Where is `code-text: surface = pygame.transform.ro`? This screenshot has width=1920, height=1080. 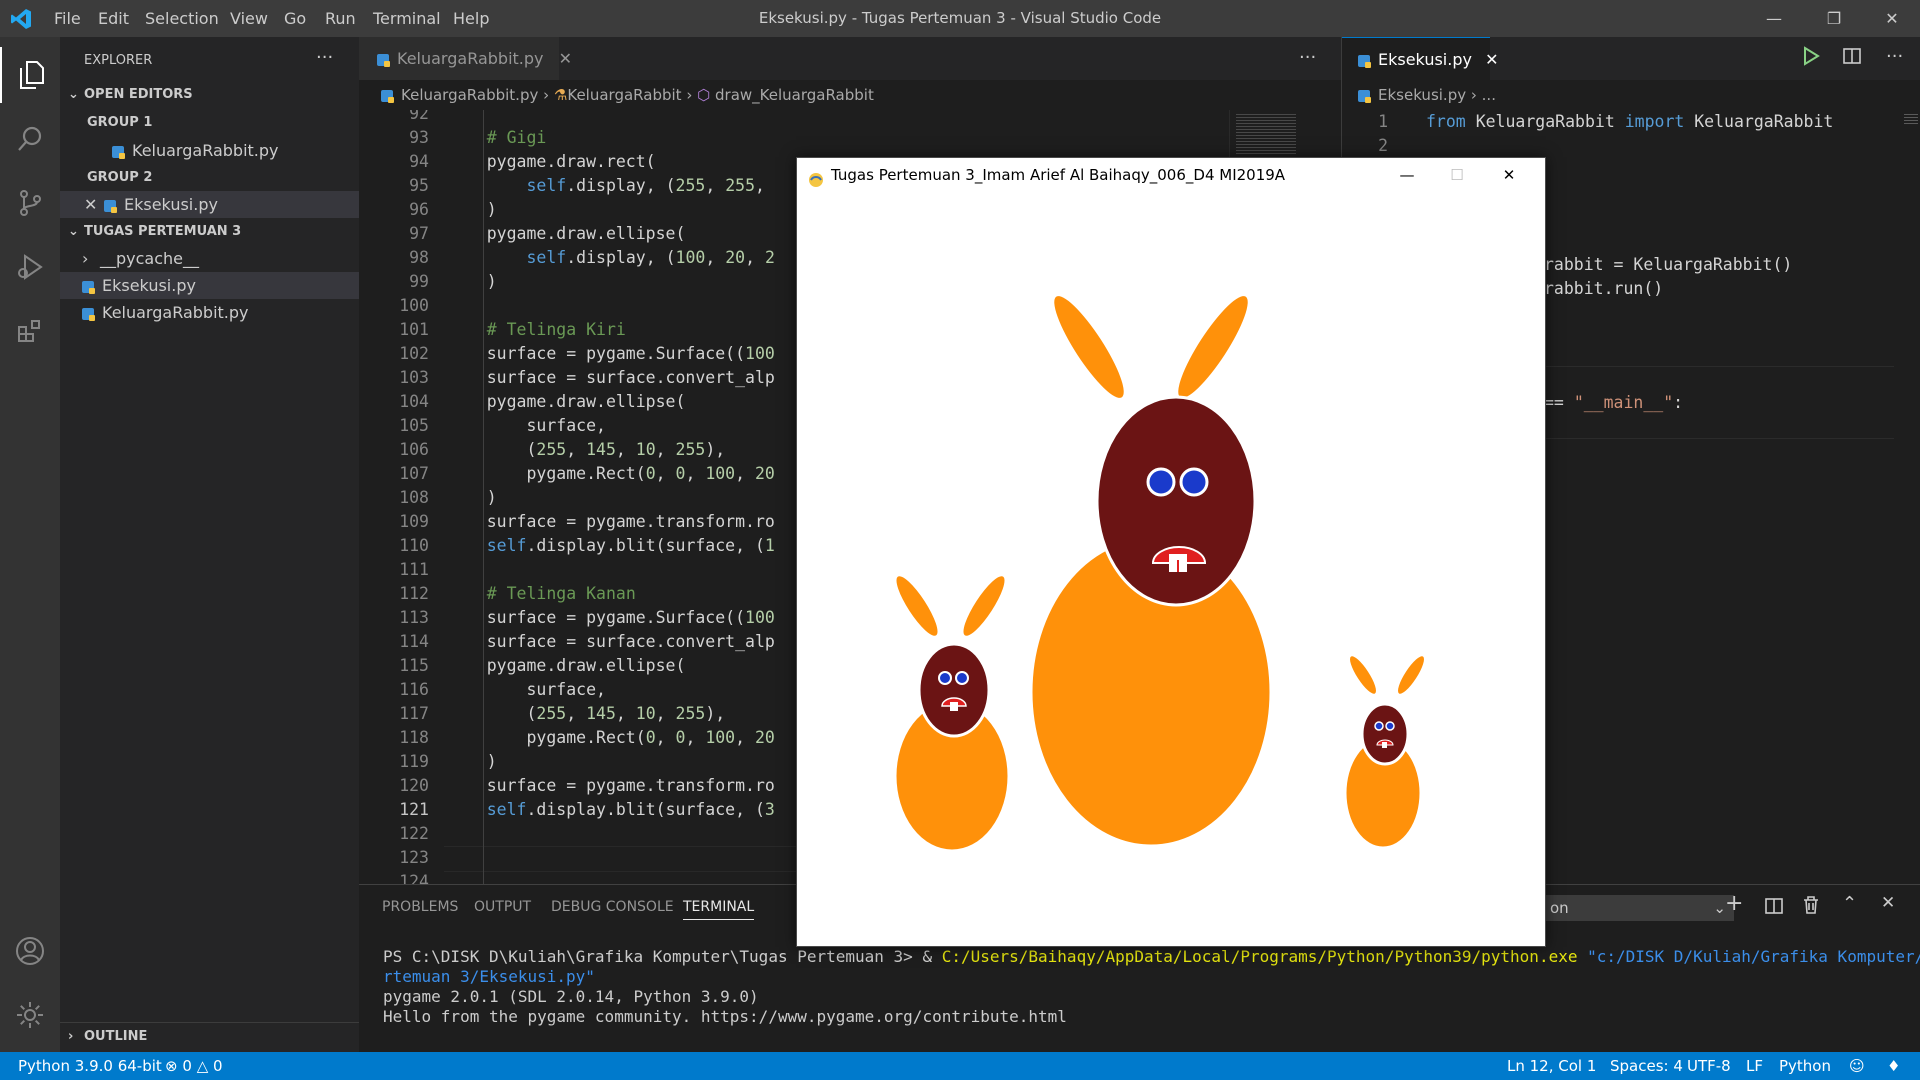
code-text: surface = pygame.transform.ro is located at coordinates (611, 521).